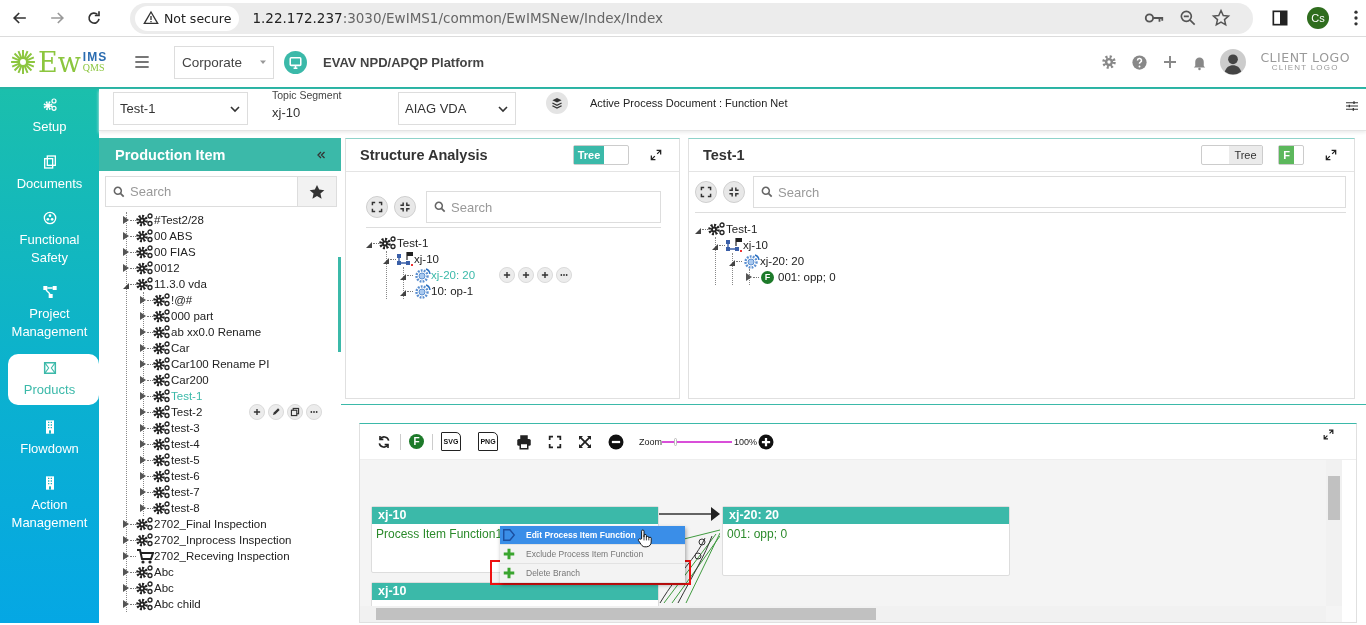  What do you see at coordinates (457, 18) in the screenshot?
I see `url-text: 1.22.172.237:3030/EwIMS1/common/EwIMSNew/Index/Index` at bounding box center [457, 18].